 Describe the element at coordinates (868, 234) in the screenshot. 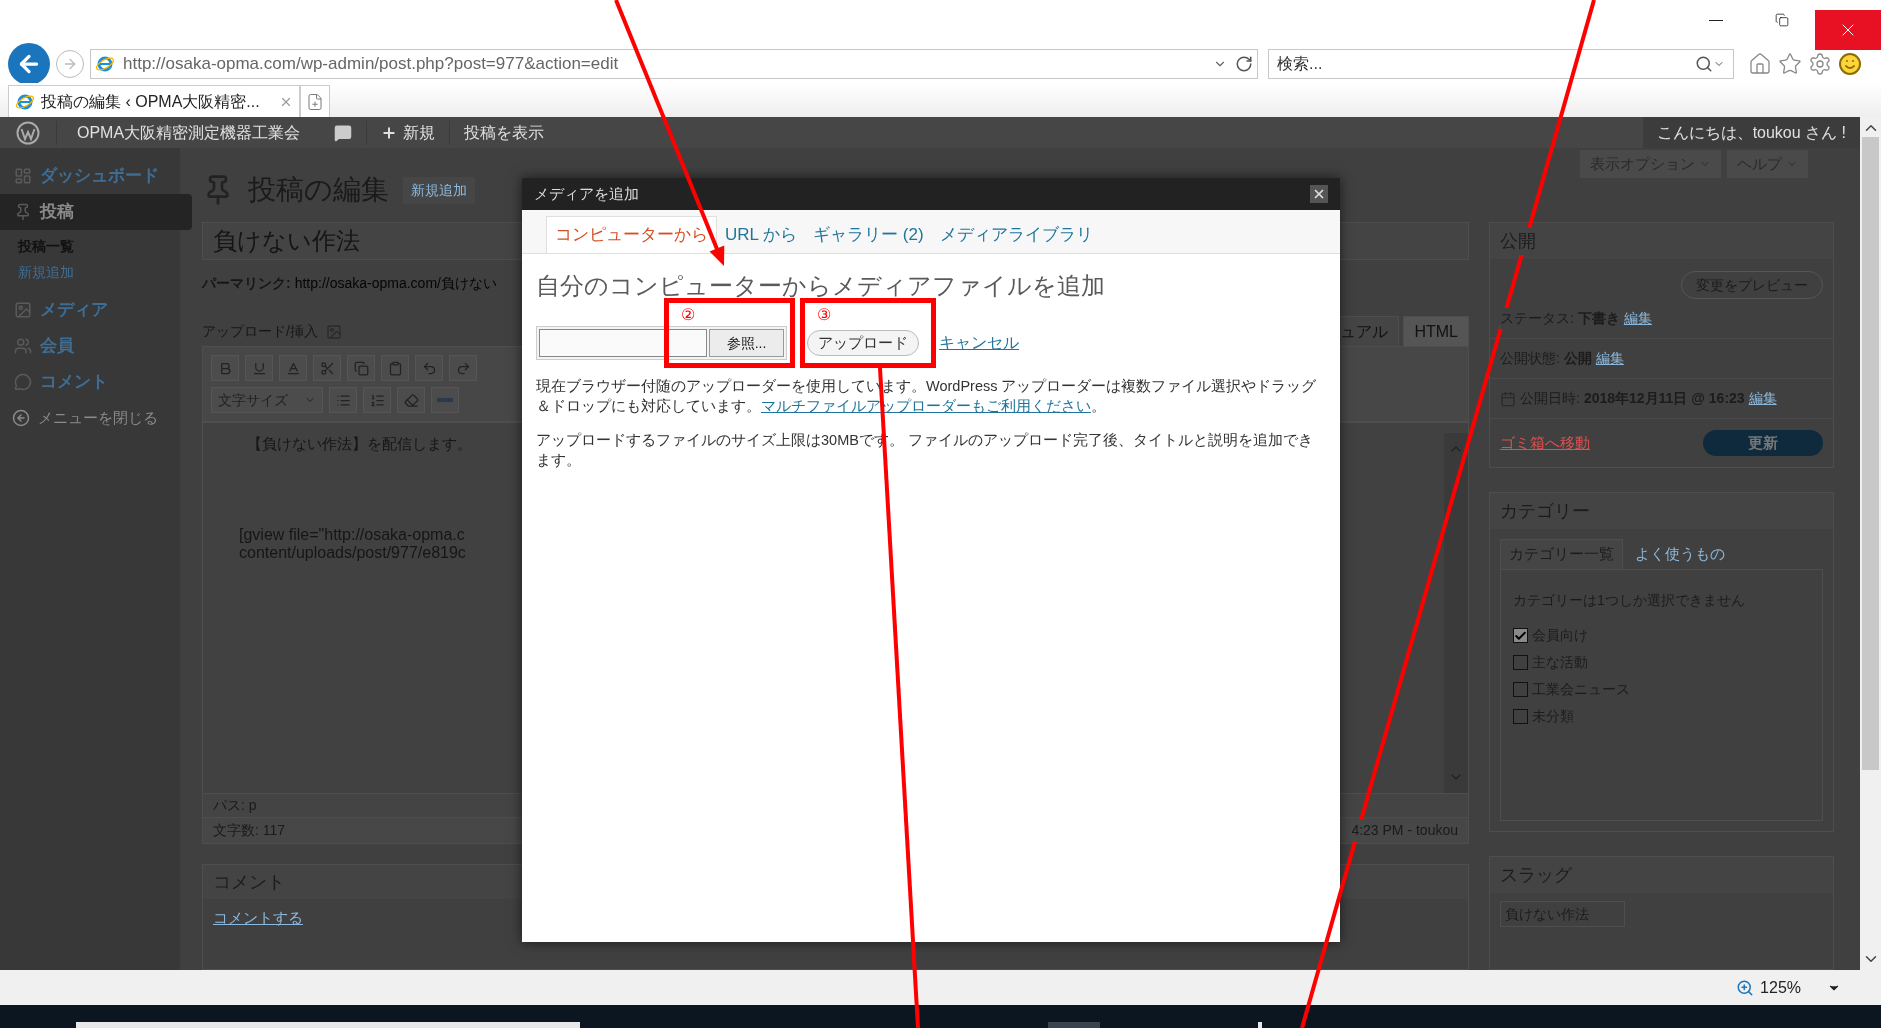

I see `dialog-tab: ギャラリー (2)` at that location.